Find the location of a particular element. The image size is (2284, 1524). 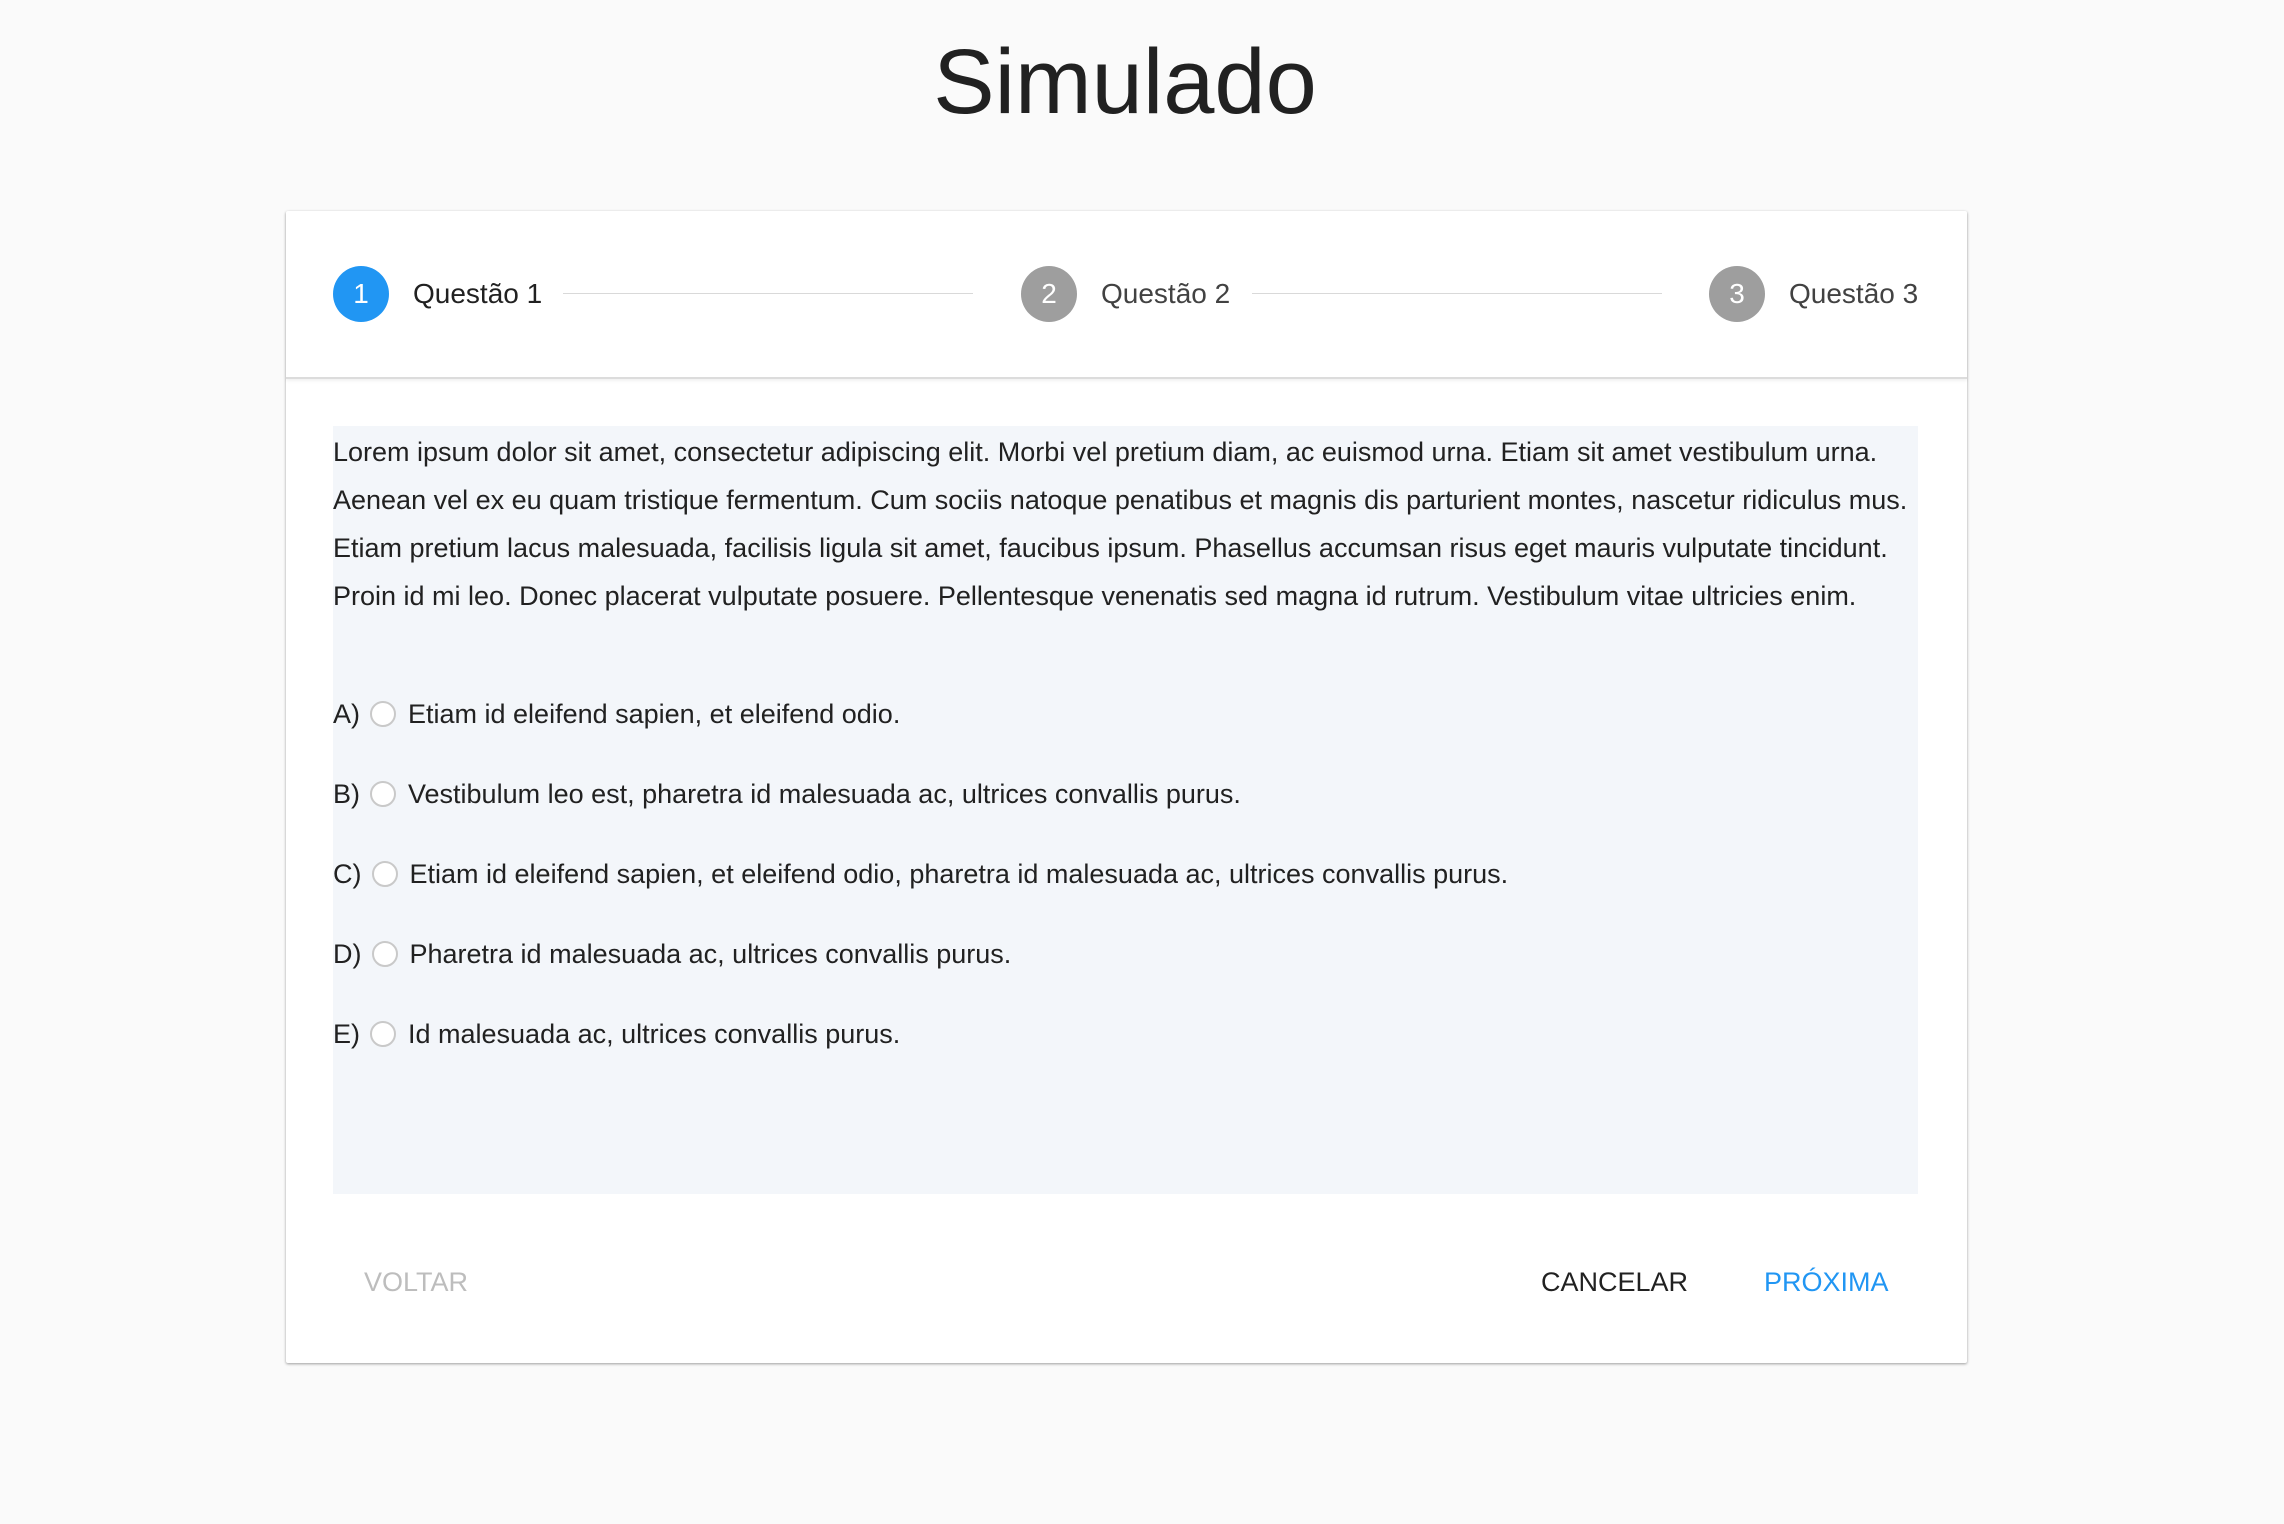

step-3: 3 Questão 3 is located at coordinates (1813, 294).